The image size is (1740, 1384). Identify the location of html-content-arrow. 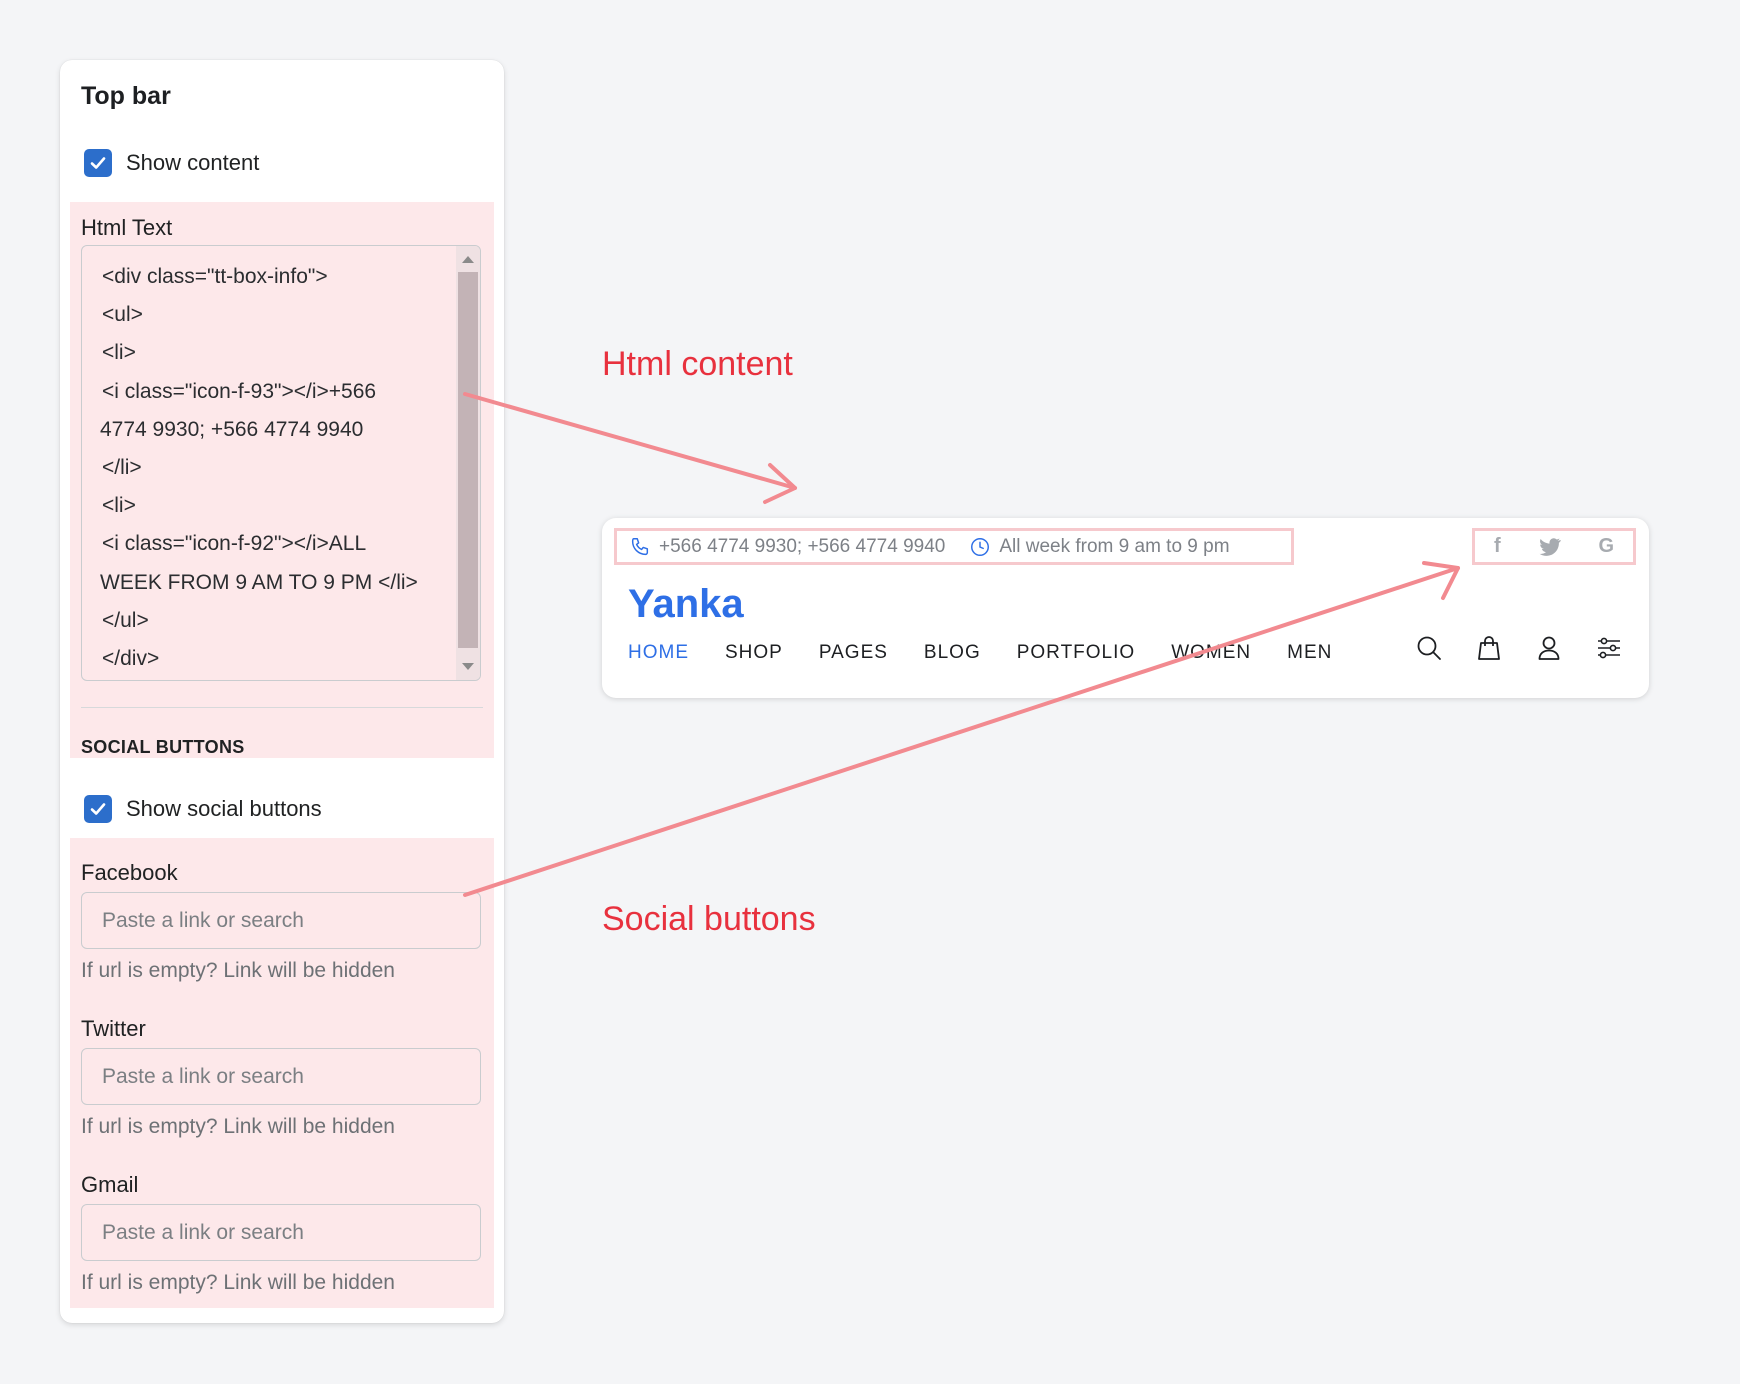
(630, 448).